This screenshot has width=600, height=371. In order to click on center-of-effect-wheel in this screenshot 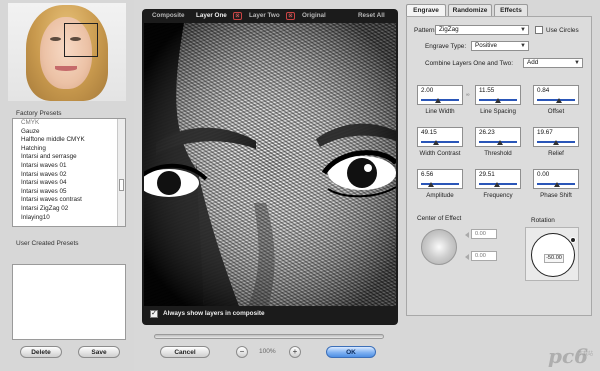, I will do `click(439, 247)`.